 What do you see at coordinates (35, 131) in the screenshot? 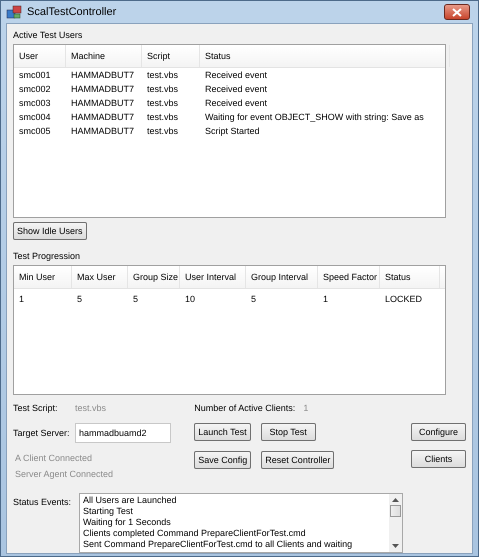
I see `table-cell-text: smc005` at bounding box center [35, 131].